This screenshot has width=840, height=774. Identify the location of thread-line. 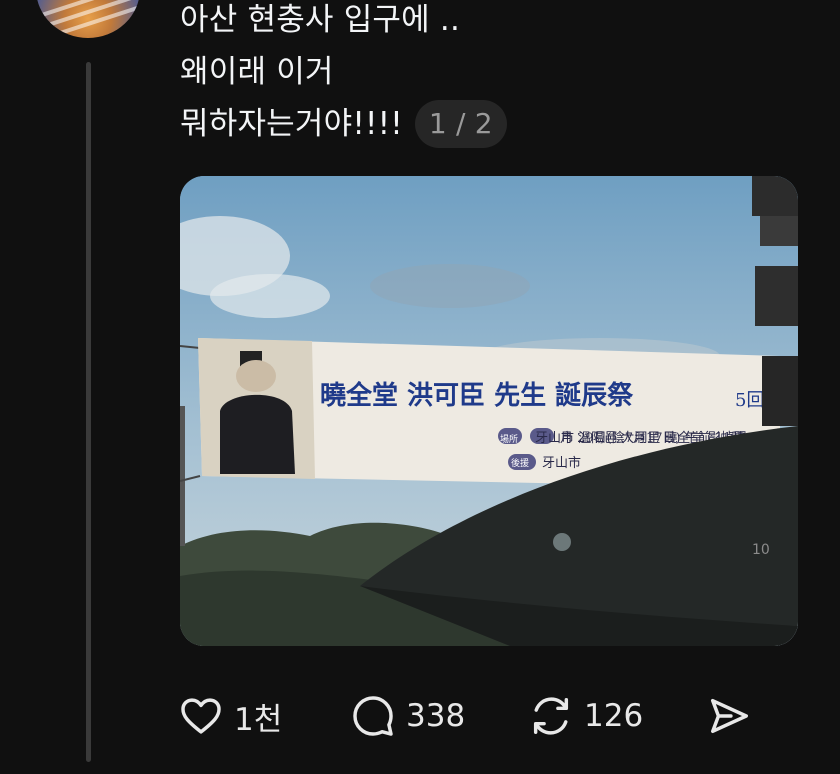
(88, 412).